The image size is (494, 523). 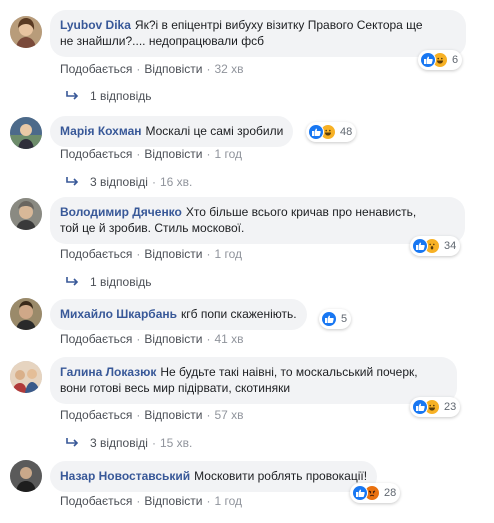 I want to click on comment-text: кгб попи скаженіють., so click(x=239, y=314).